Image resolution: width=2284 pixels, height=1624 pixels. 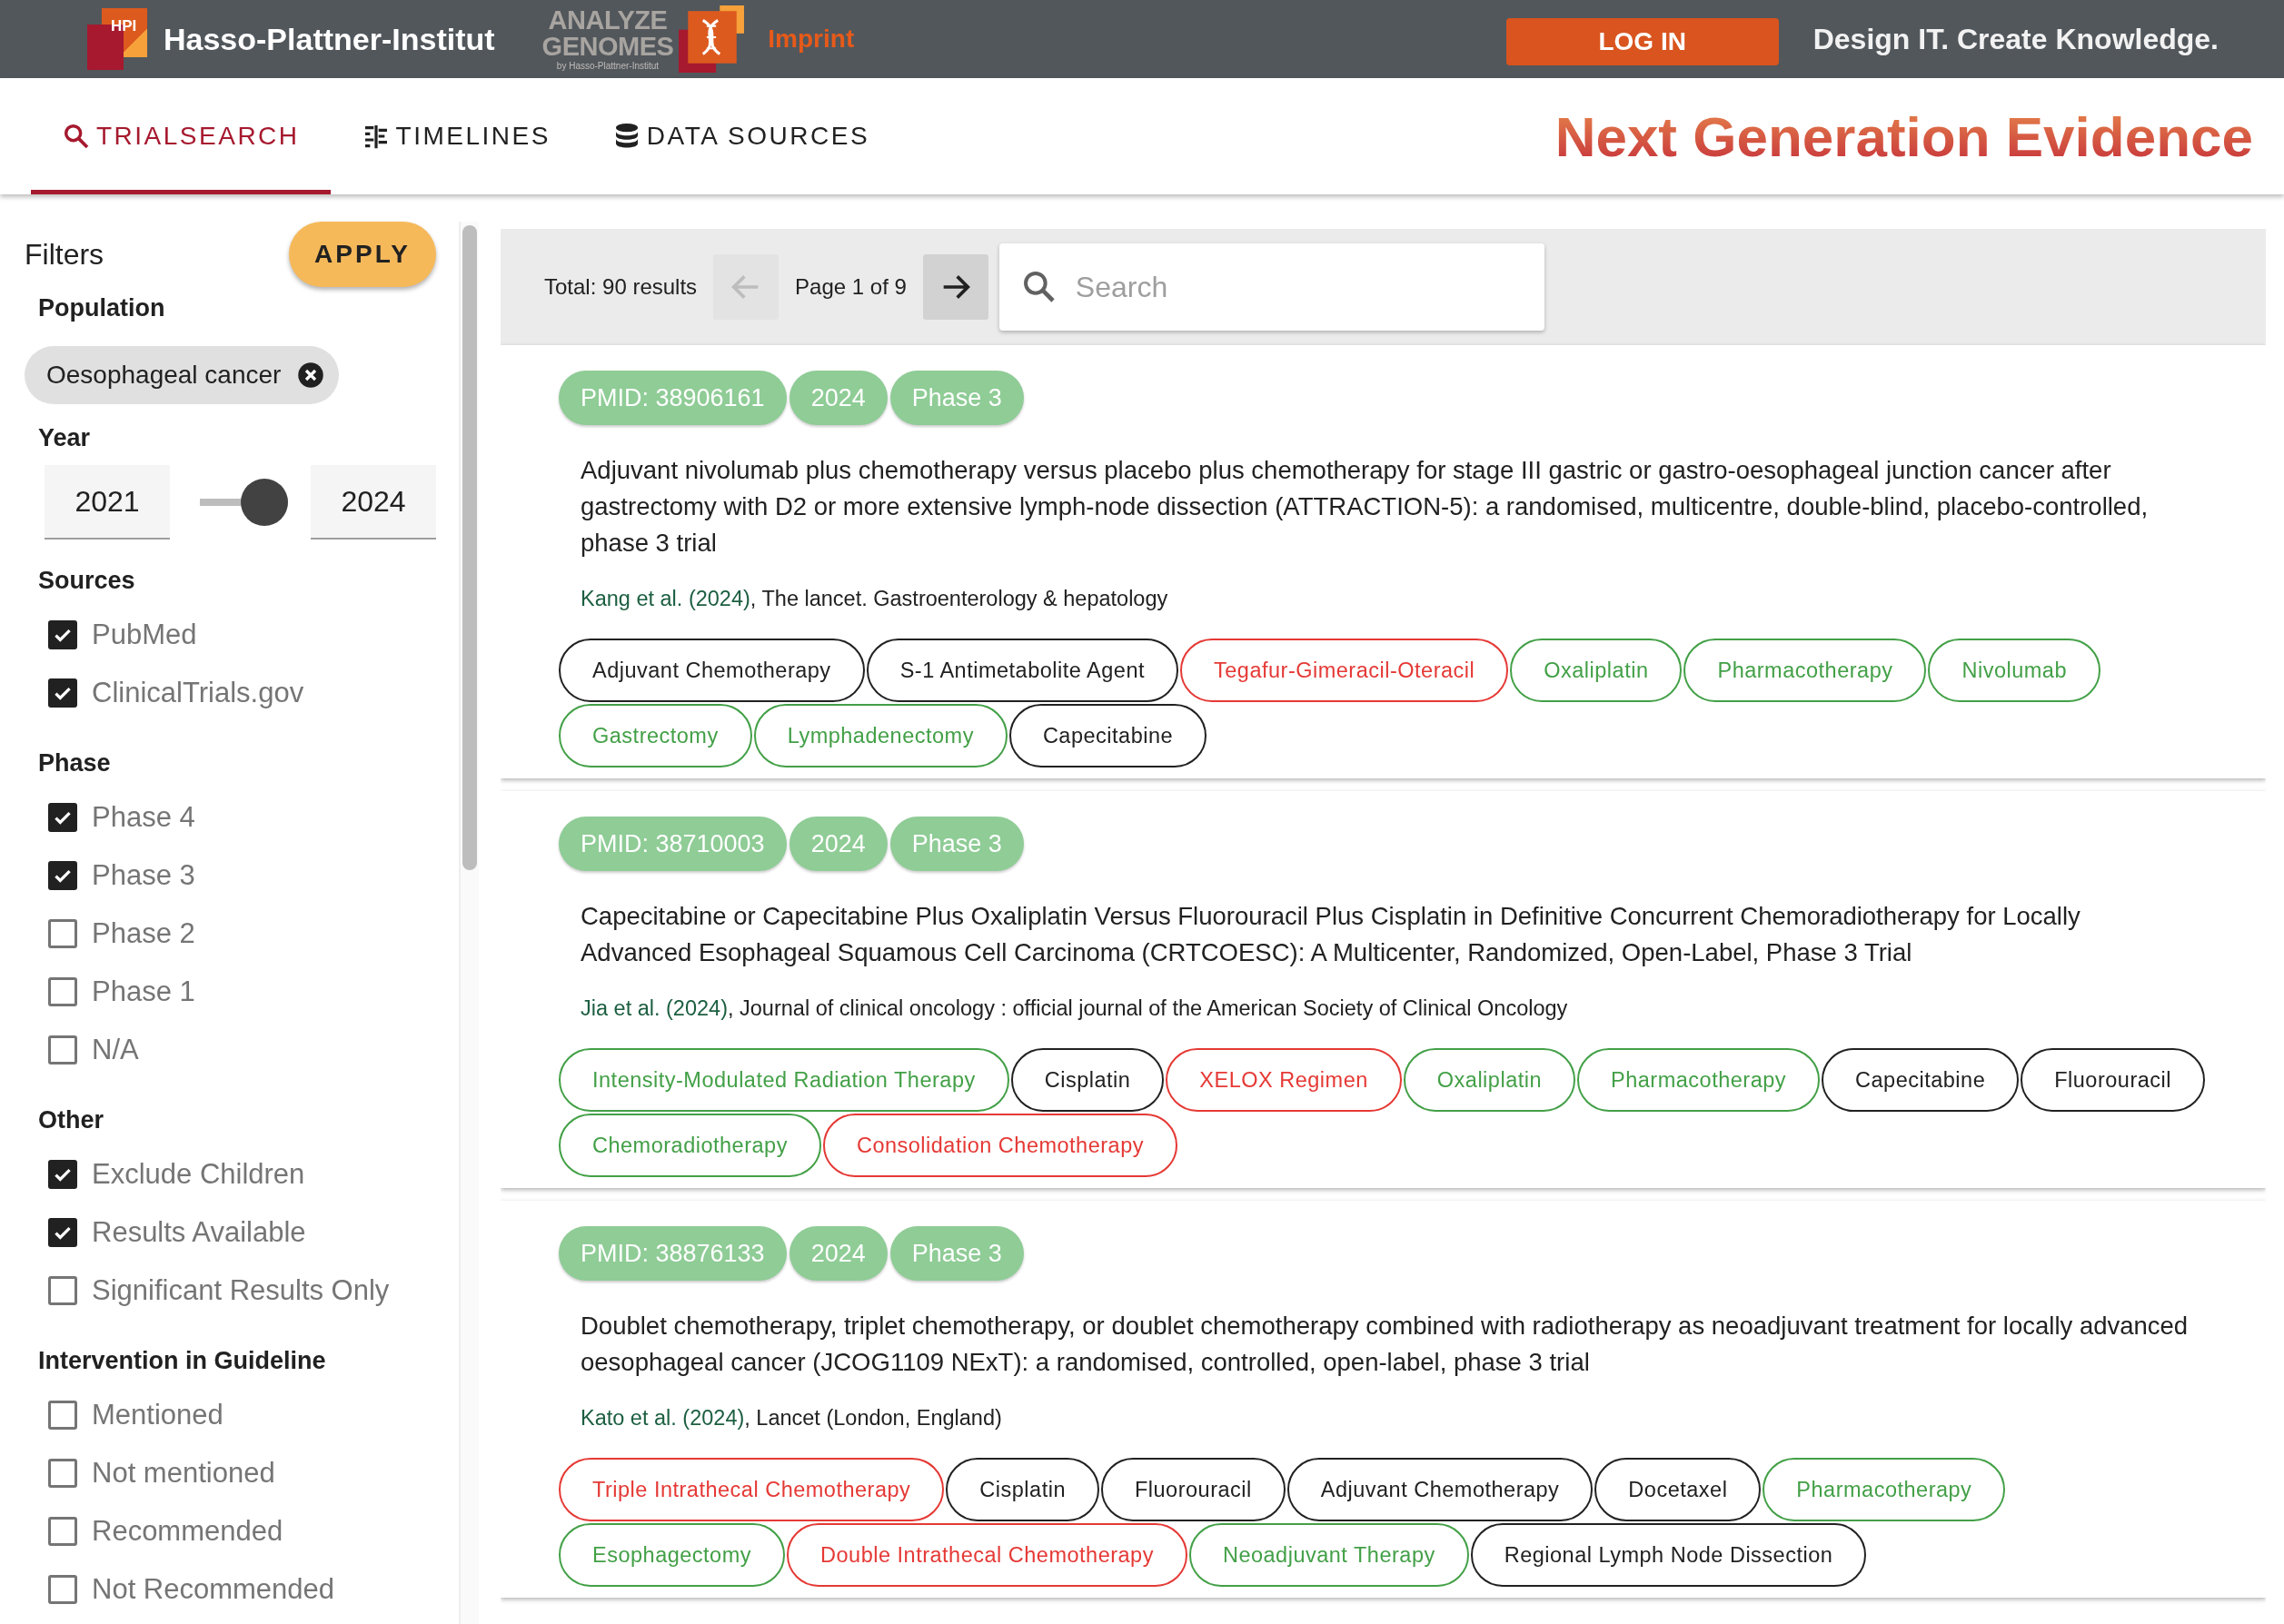 What do you see at coordinates (1271, 287) in the screenshot?
I see `search-field: Search` at bounding box center [1271, 287].